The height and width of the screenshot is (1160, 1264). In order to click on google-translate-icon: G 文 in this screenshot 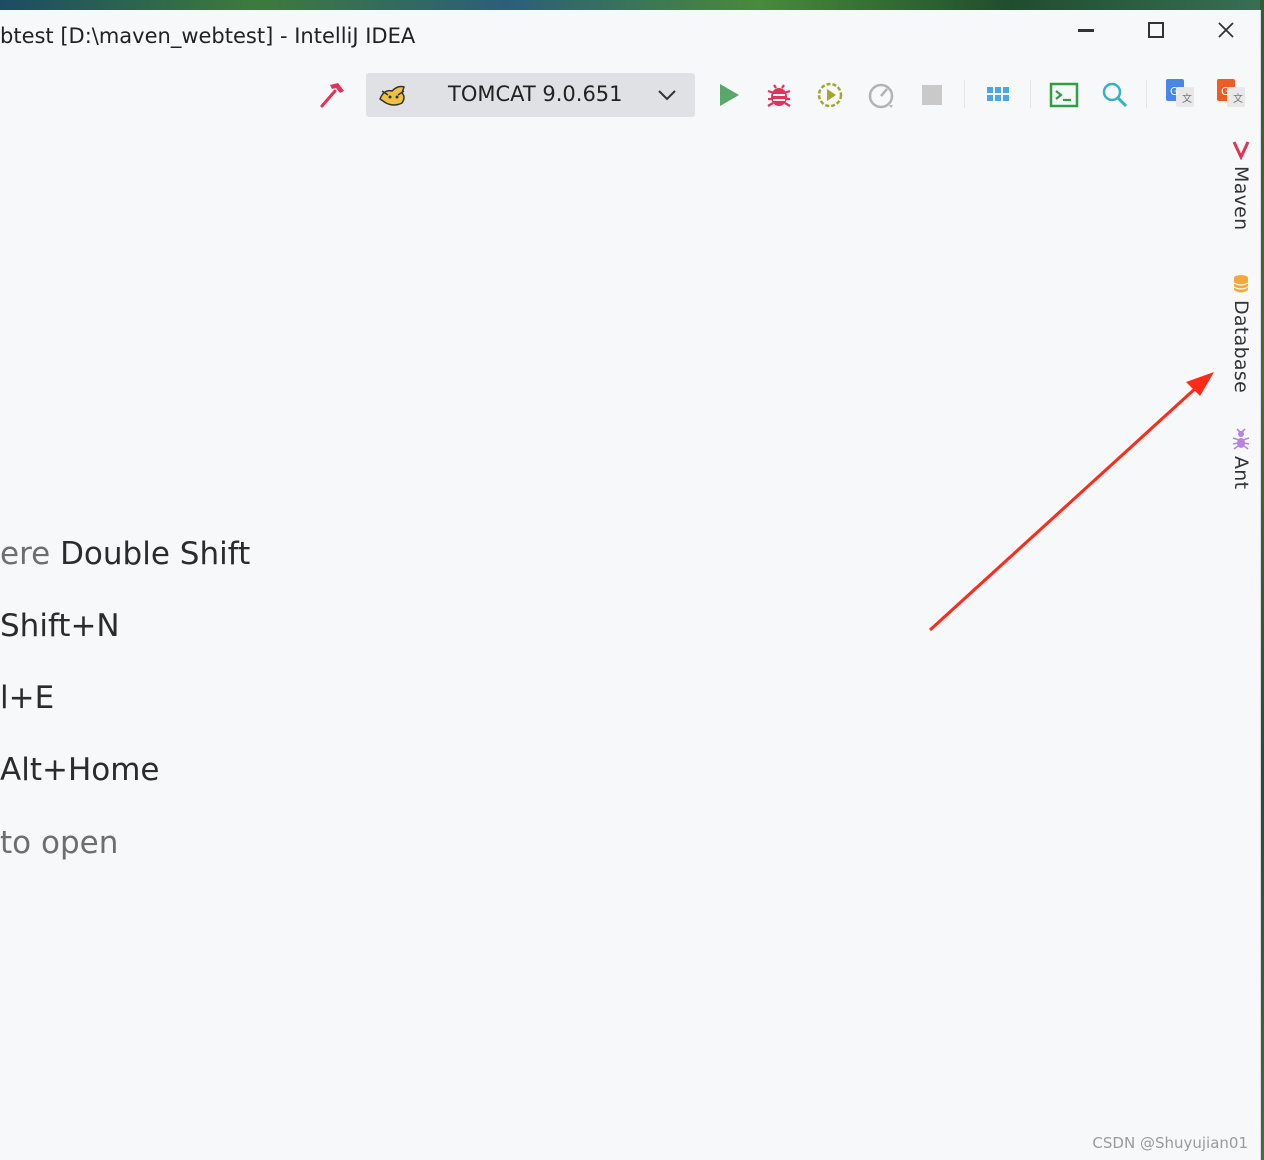, I will do `click(1180, 93)`.